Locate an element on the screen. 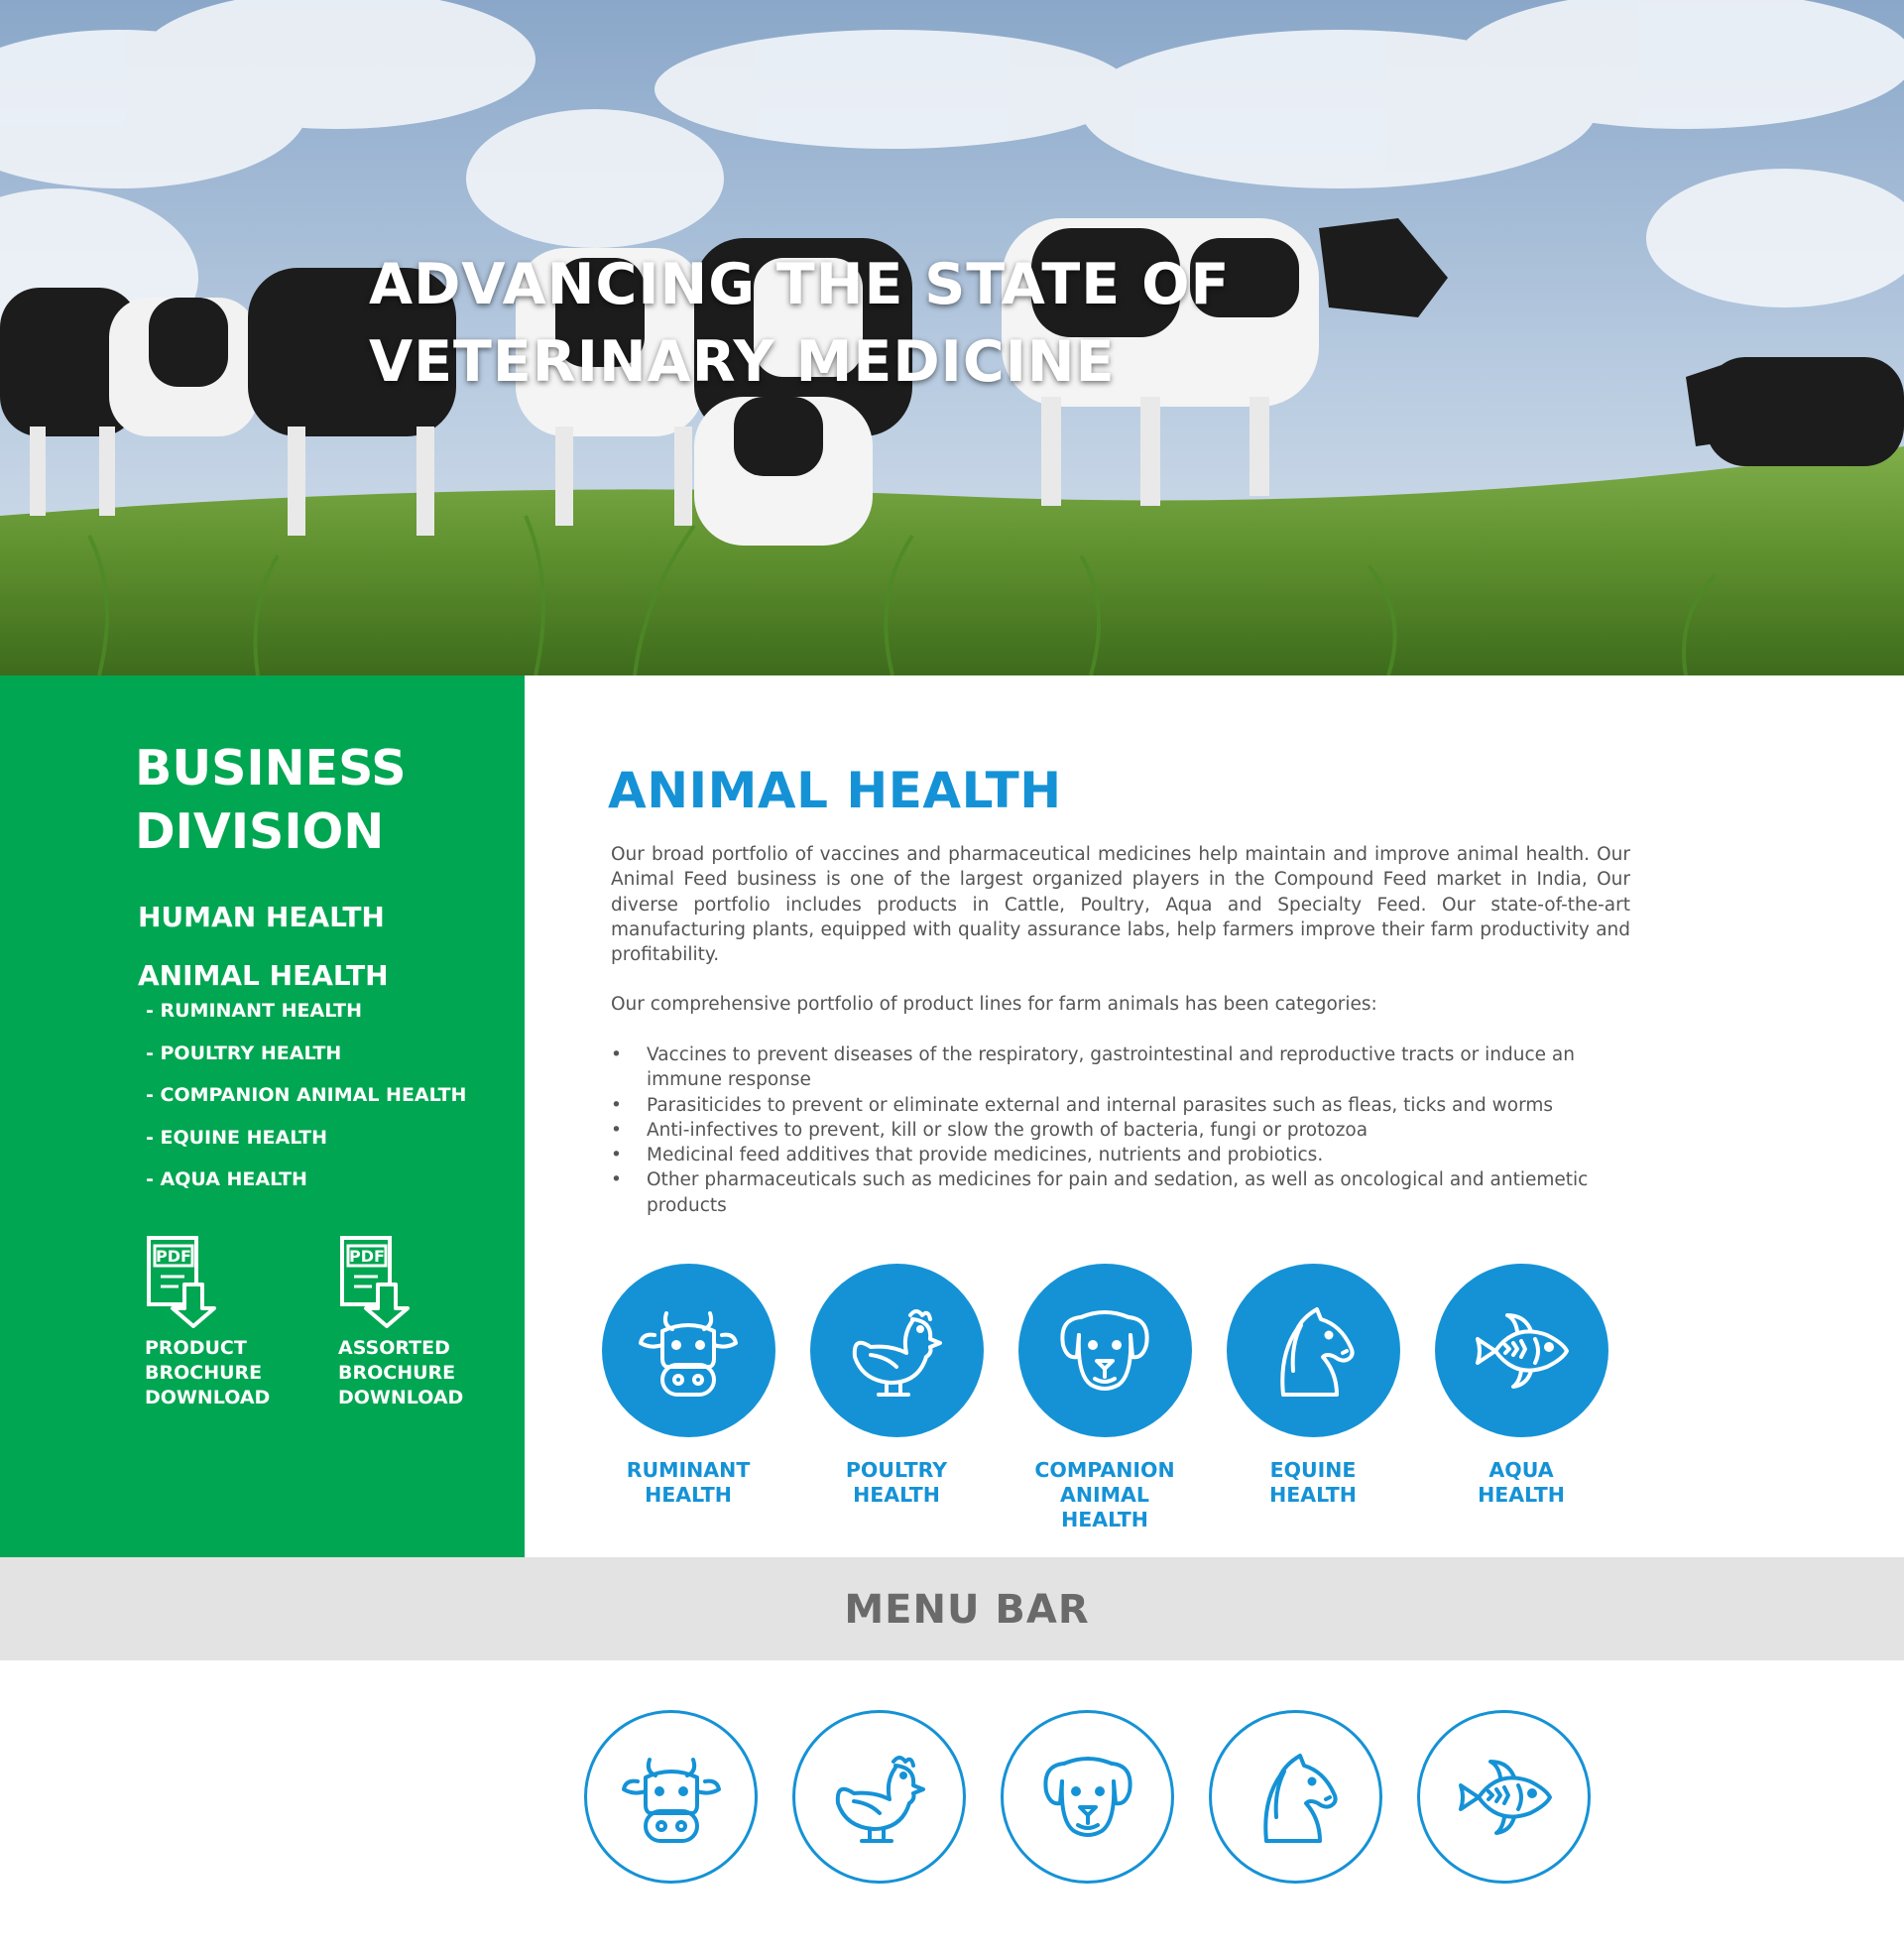 The image size is (1904, 1956). category-label: RUMINANT HEALTH is located at coordinates (688, 1483).